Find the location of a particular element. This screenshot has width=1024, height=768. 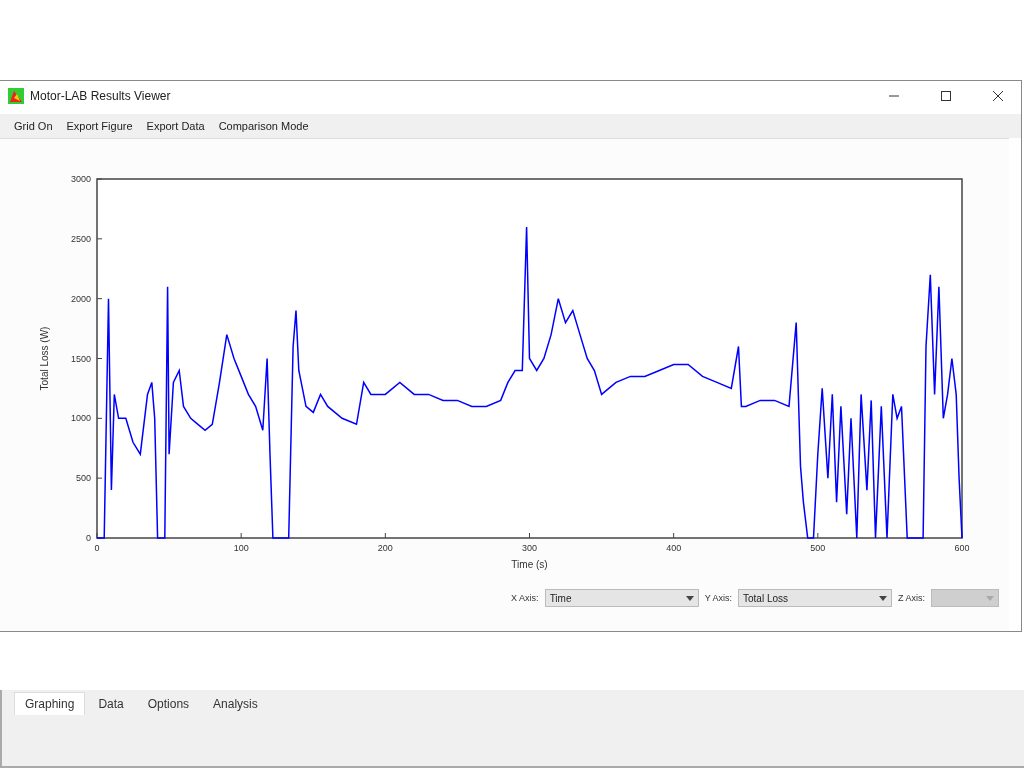

x-tick-label: 100 is located at coordinates (241, 548).